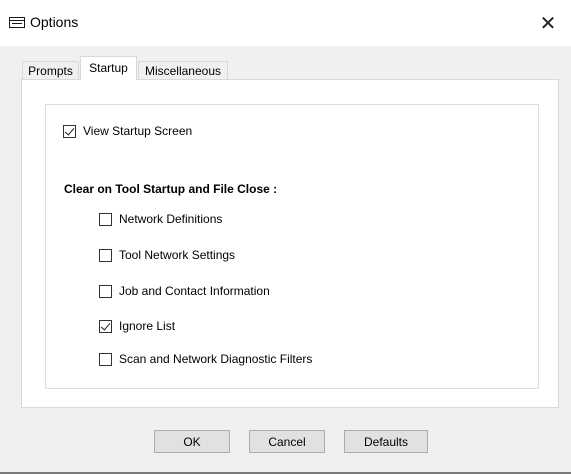 The width and height of the screenshot is (571, 474). What do you see at coordinates (138, 131) in the screenshot?
I see `checkbox-label: View Startup Screen` at bounding box center [138, 131].